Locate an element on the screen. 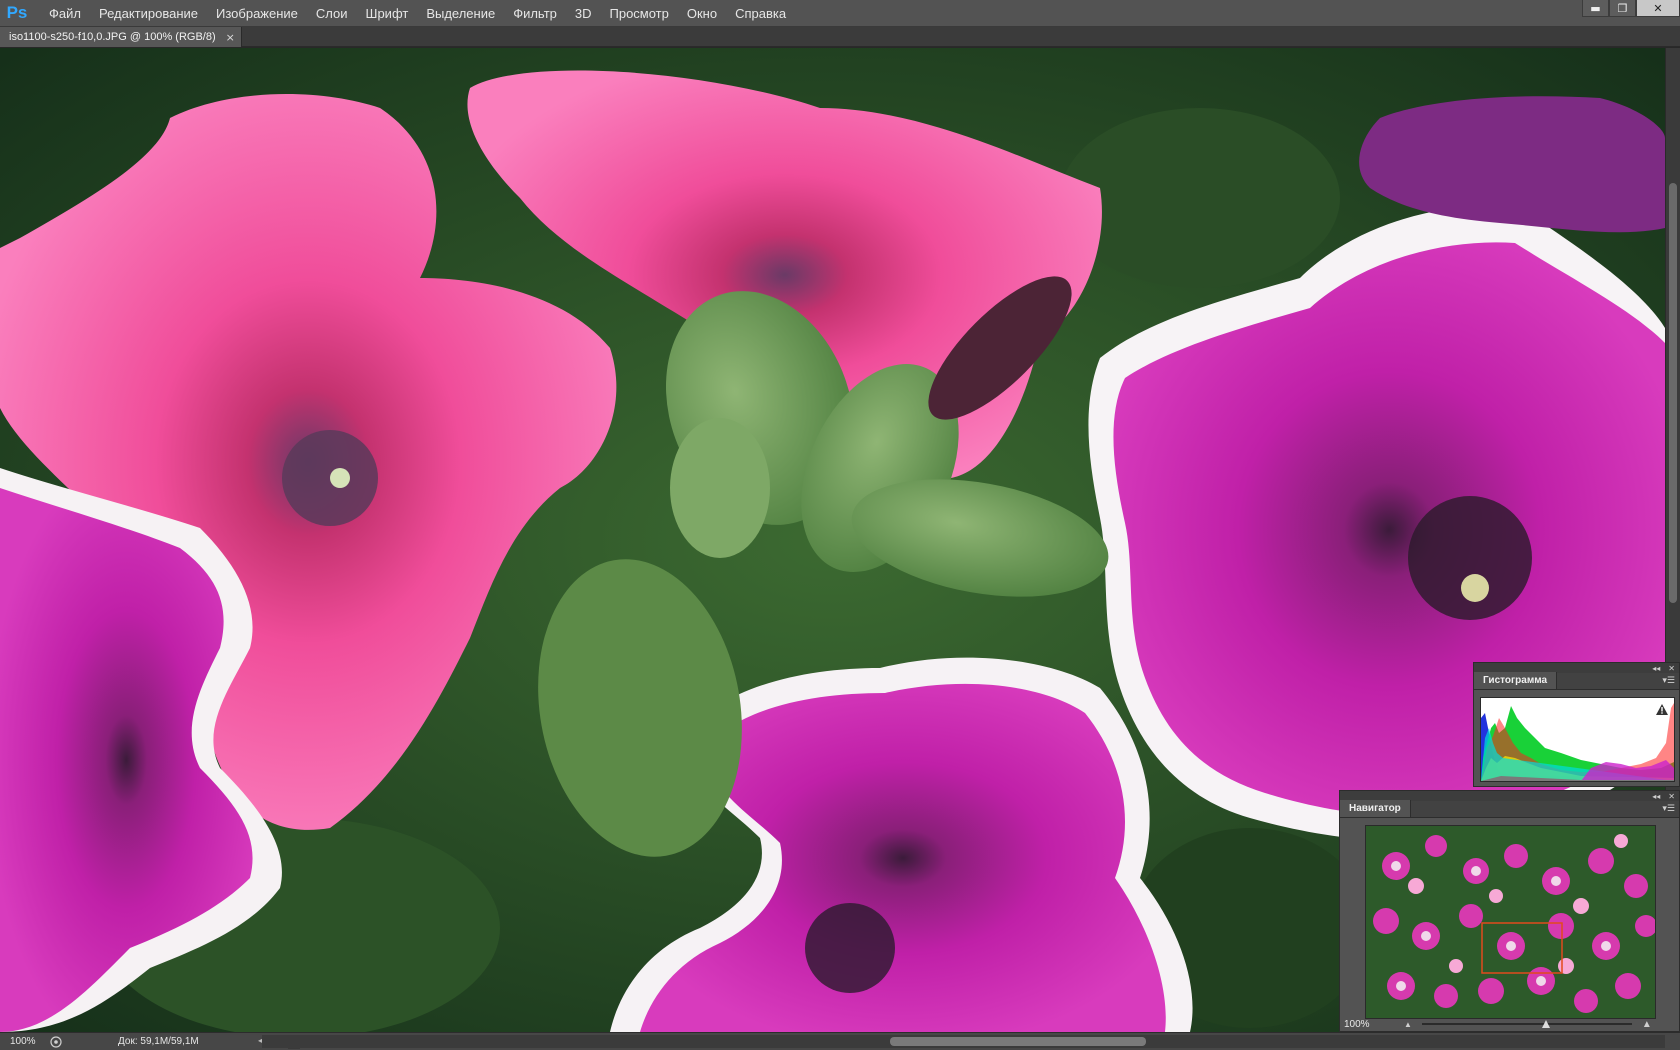 This screenshot has width=1680, height=1050. navigator-collapse-icon: ◂◂ is located at coordinates (1656, 796).